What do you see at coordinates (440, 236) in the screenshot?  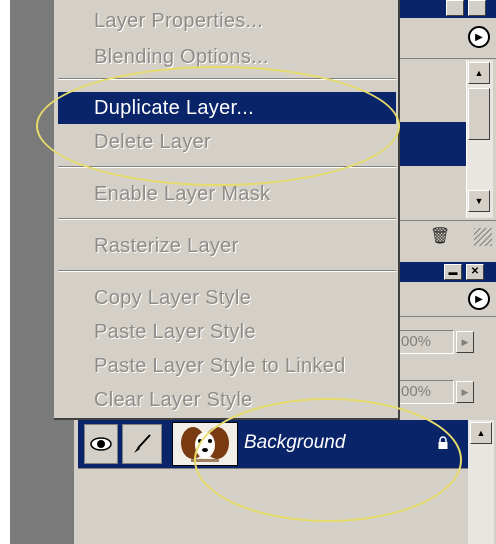 I see `trash-icon: 🗑` at bounding box center [440, 236].